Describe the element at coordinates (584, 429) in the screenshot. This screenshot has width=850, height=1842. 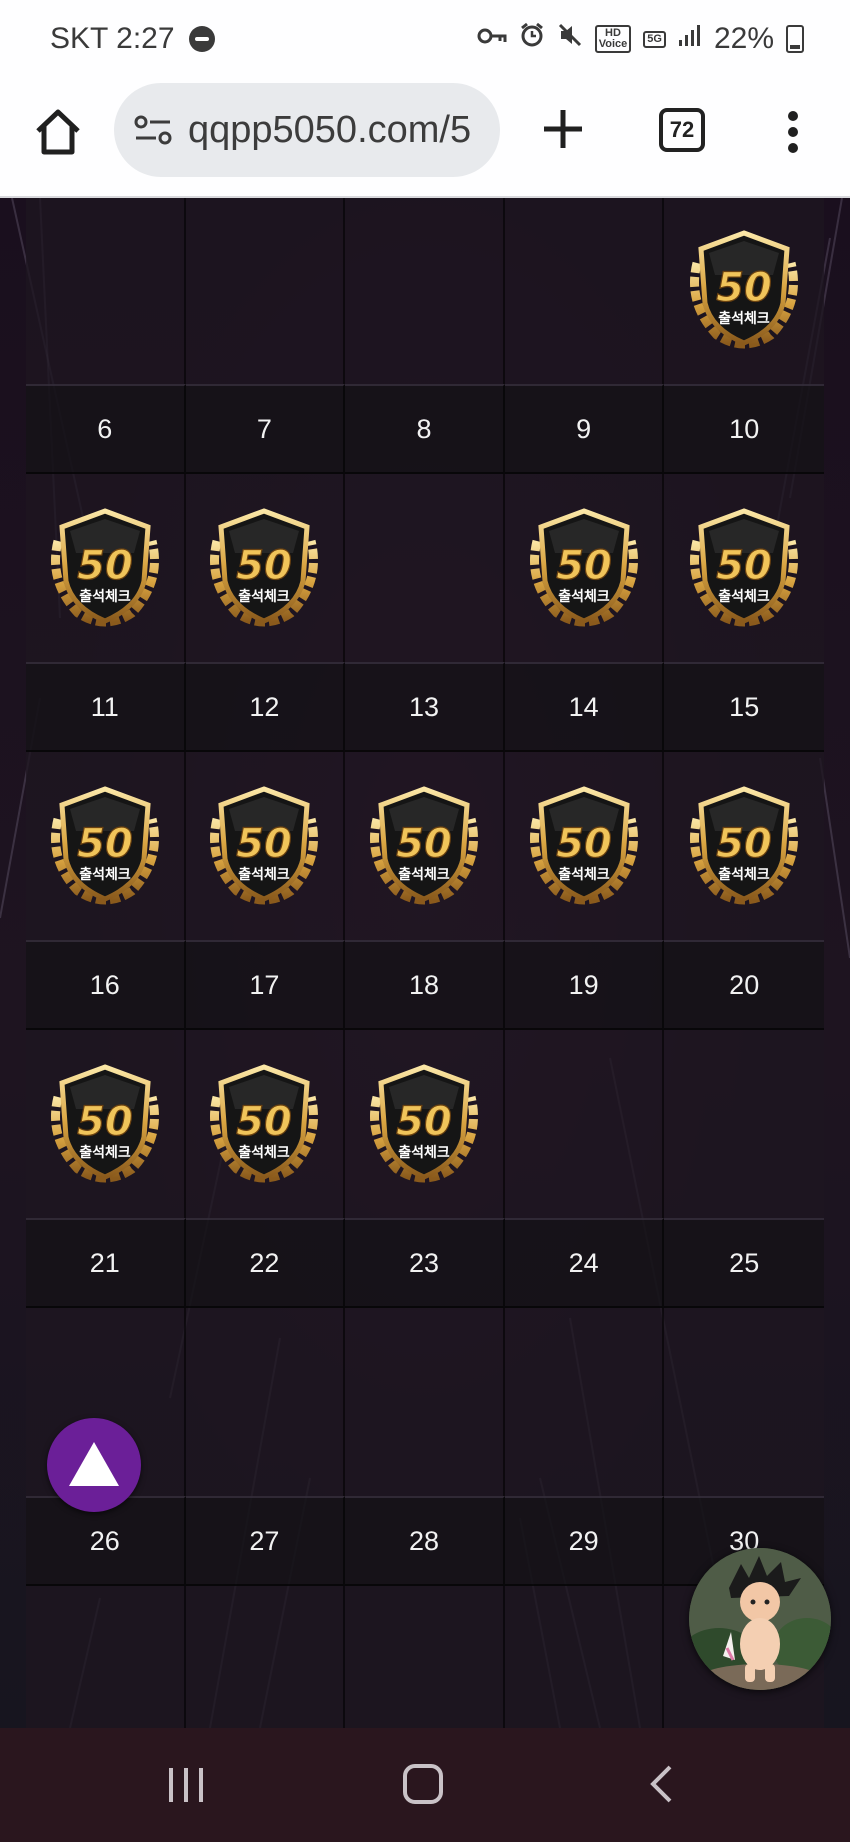
I see `day-cell: 9` at that location.